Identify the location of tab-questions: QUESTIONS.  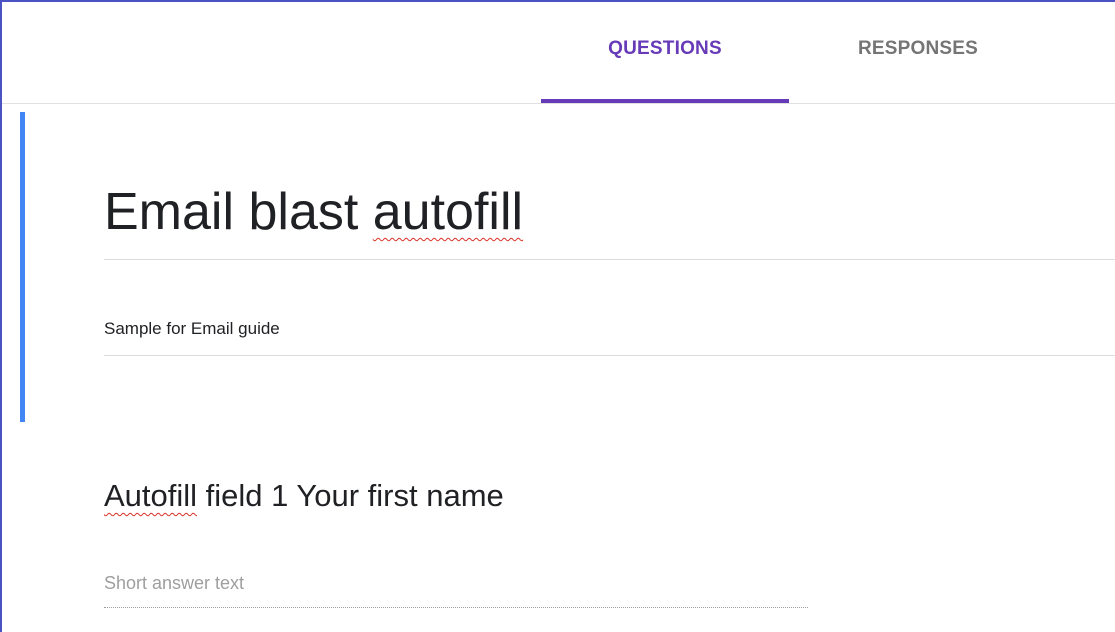
(665, 52).